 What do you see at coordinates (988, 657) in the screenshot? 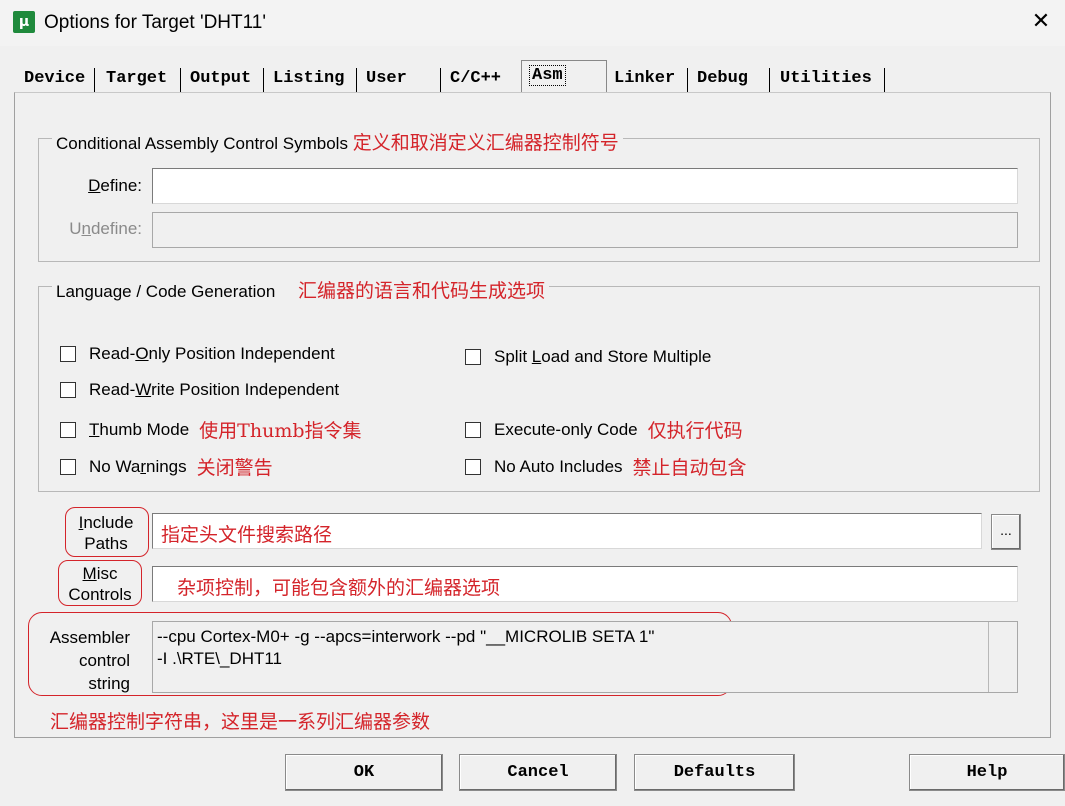
I see `asm-control-string-scroll-divider` at bounding box center [988, 657].